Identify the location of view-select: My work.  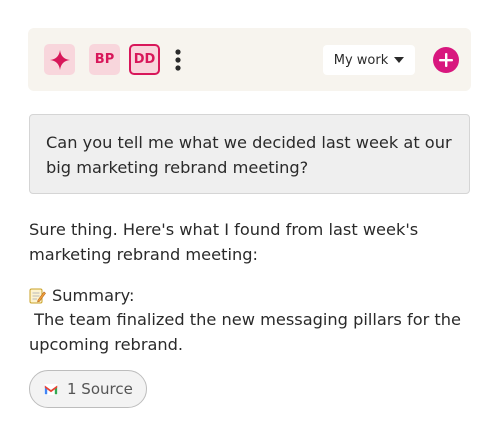
(369, 60).